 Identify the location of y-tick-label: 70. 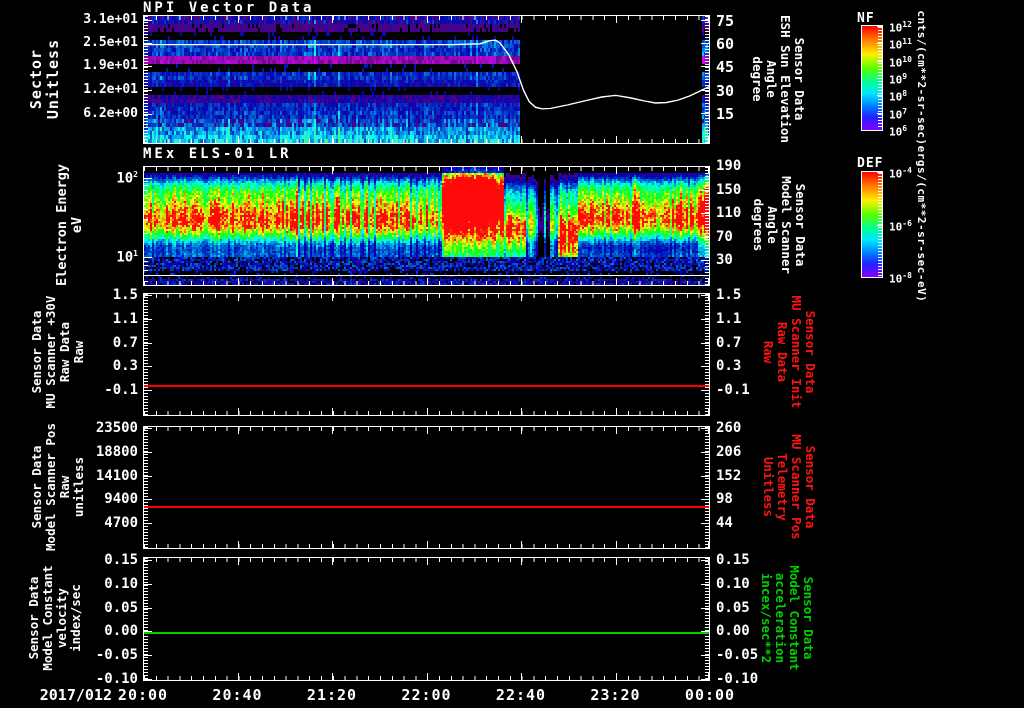
(724, 237).